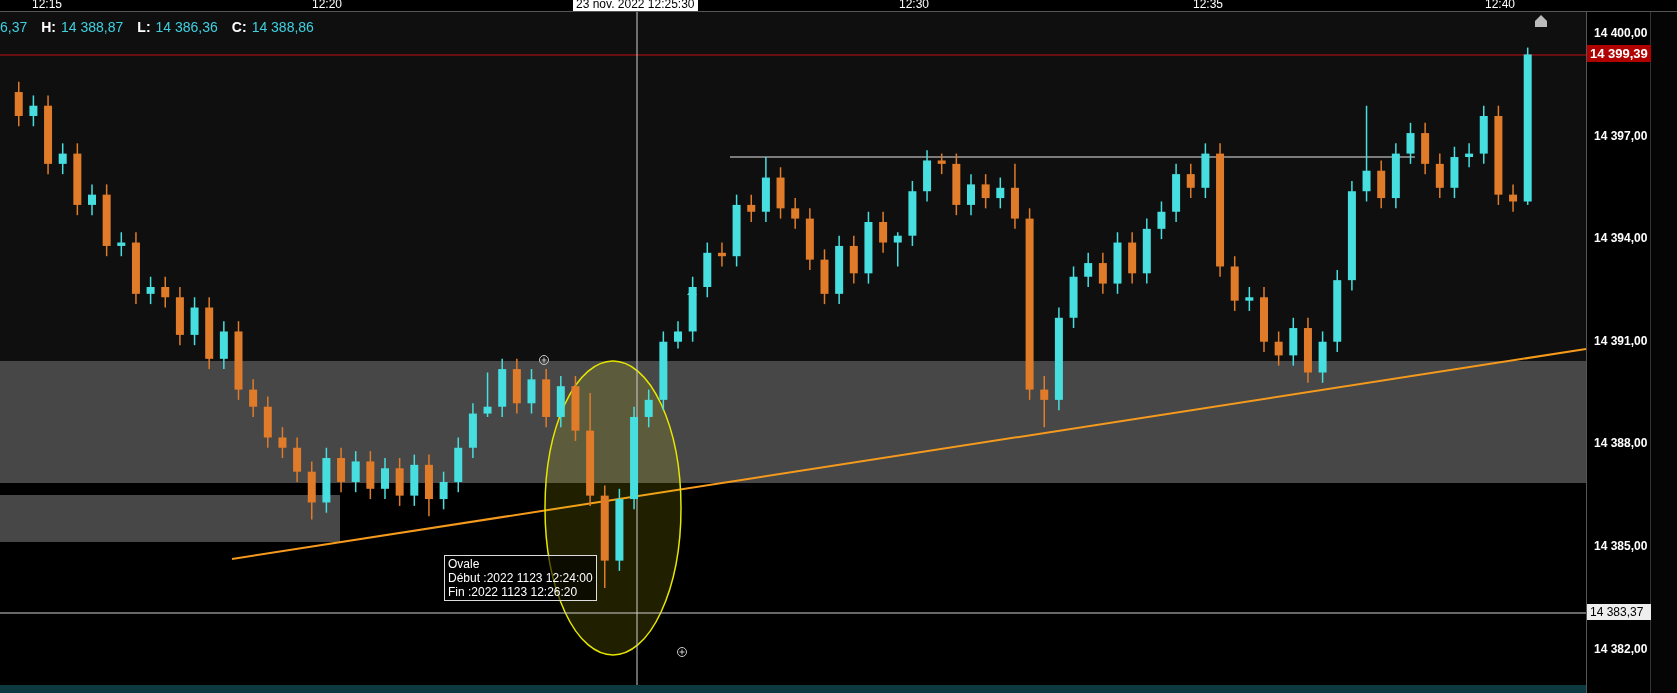 The height and width of the screenshot is (693, 1677). What do you see at coordinates (92, 27) in the screenshot?
I see `legend-value: 14 388,87` at bounding box center [92, 27].